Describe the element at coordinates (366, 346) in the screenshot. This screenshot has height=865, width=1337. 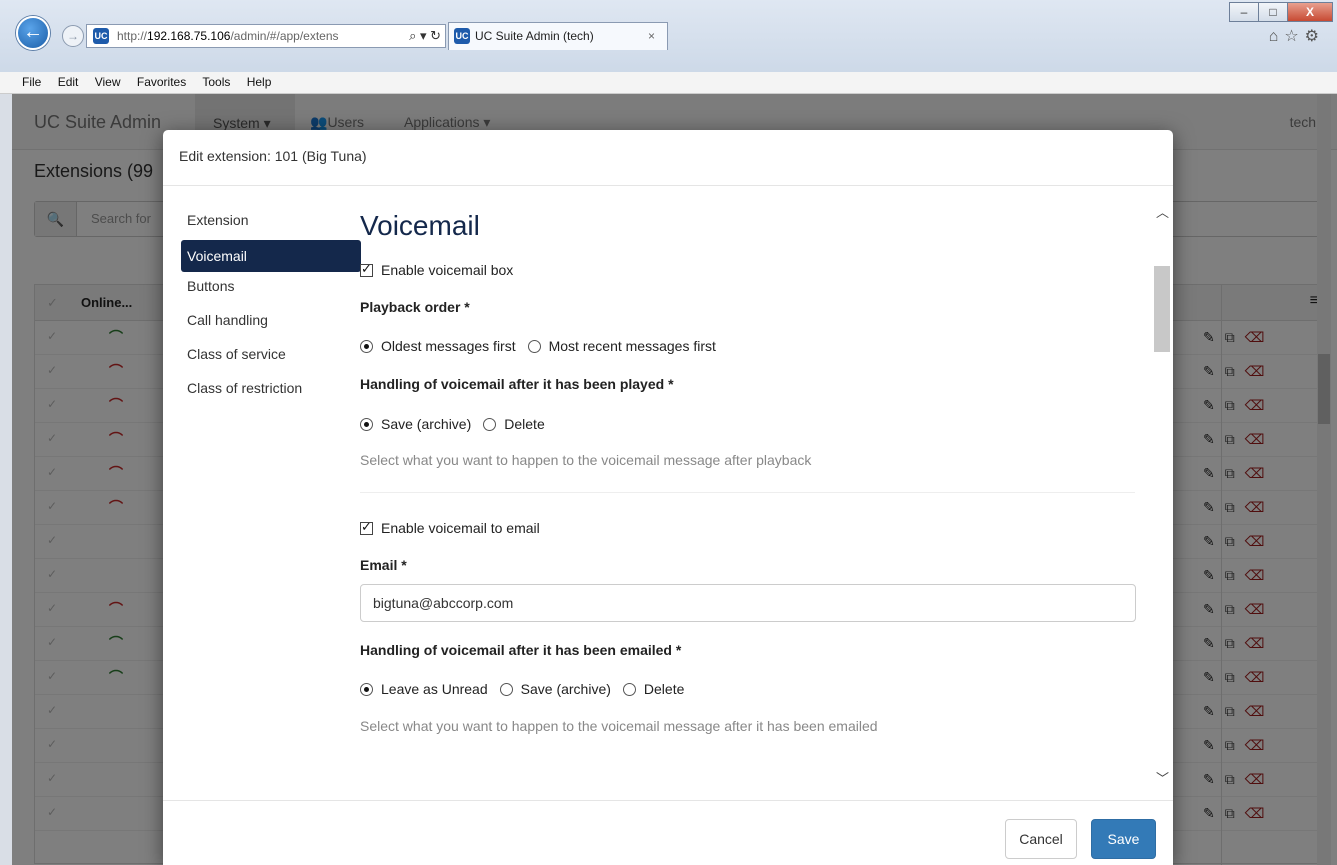
I see `radio-oldest-first` at that location.